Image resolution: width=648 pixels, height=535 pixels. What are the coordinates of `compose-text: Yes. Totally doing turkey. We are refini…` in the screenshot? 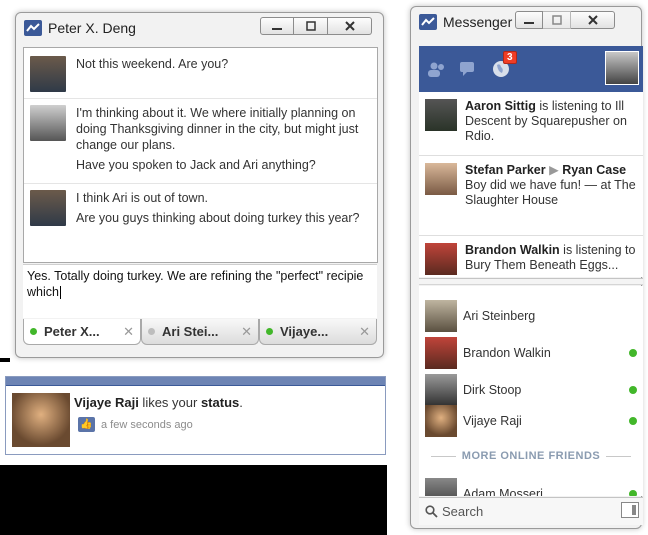 It's located at (195, 284).